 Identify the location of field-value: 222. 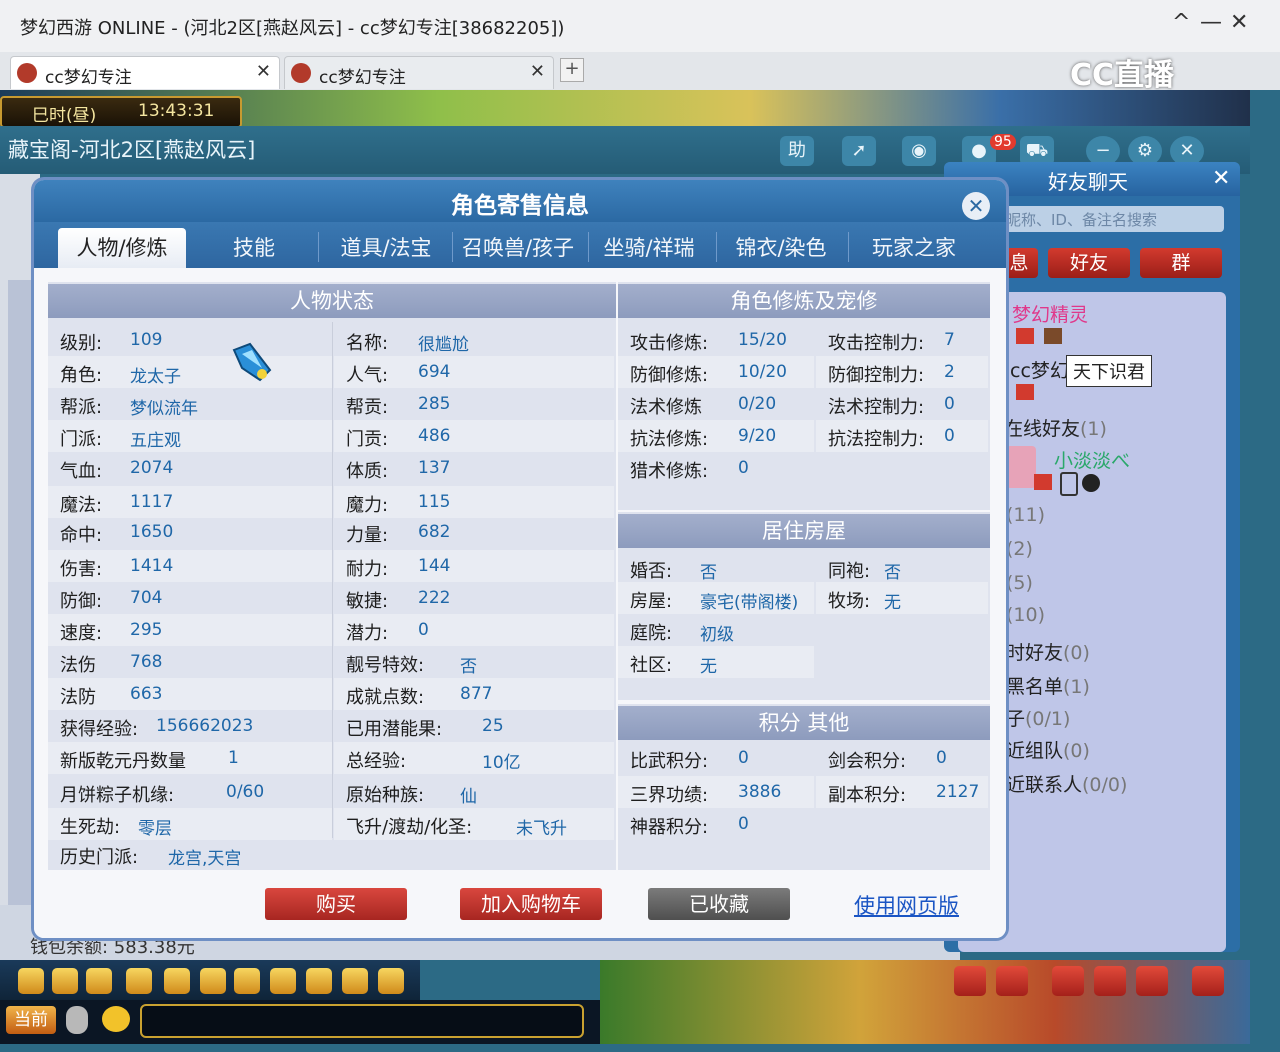
(434, 598).